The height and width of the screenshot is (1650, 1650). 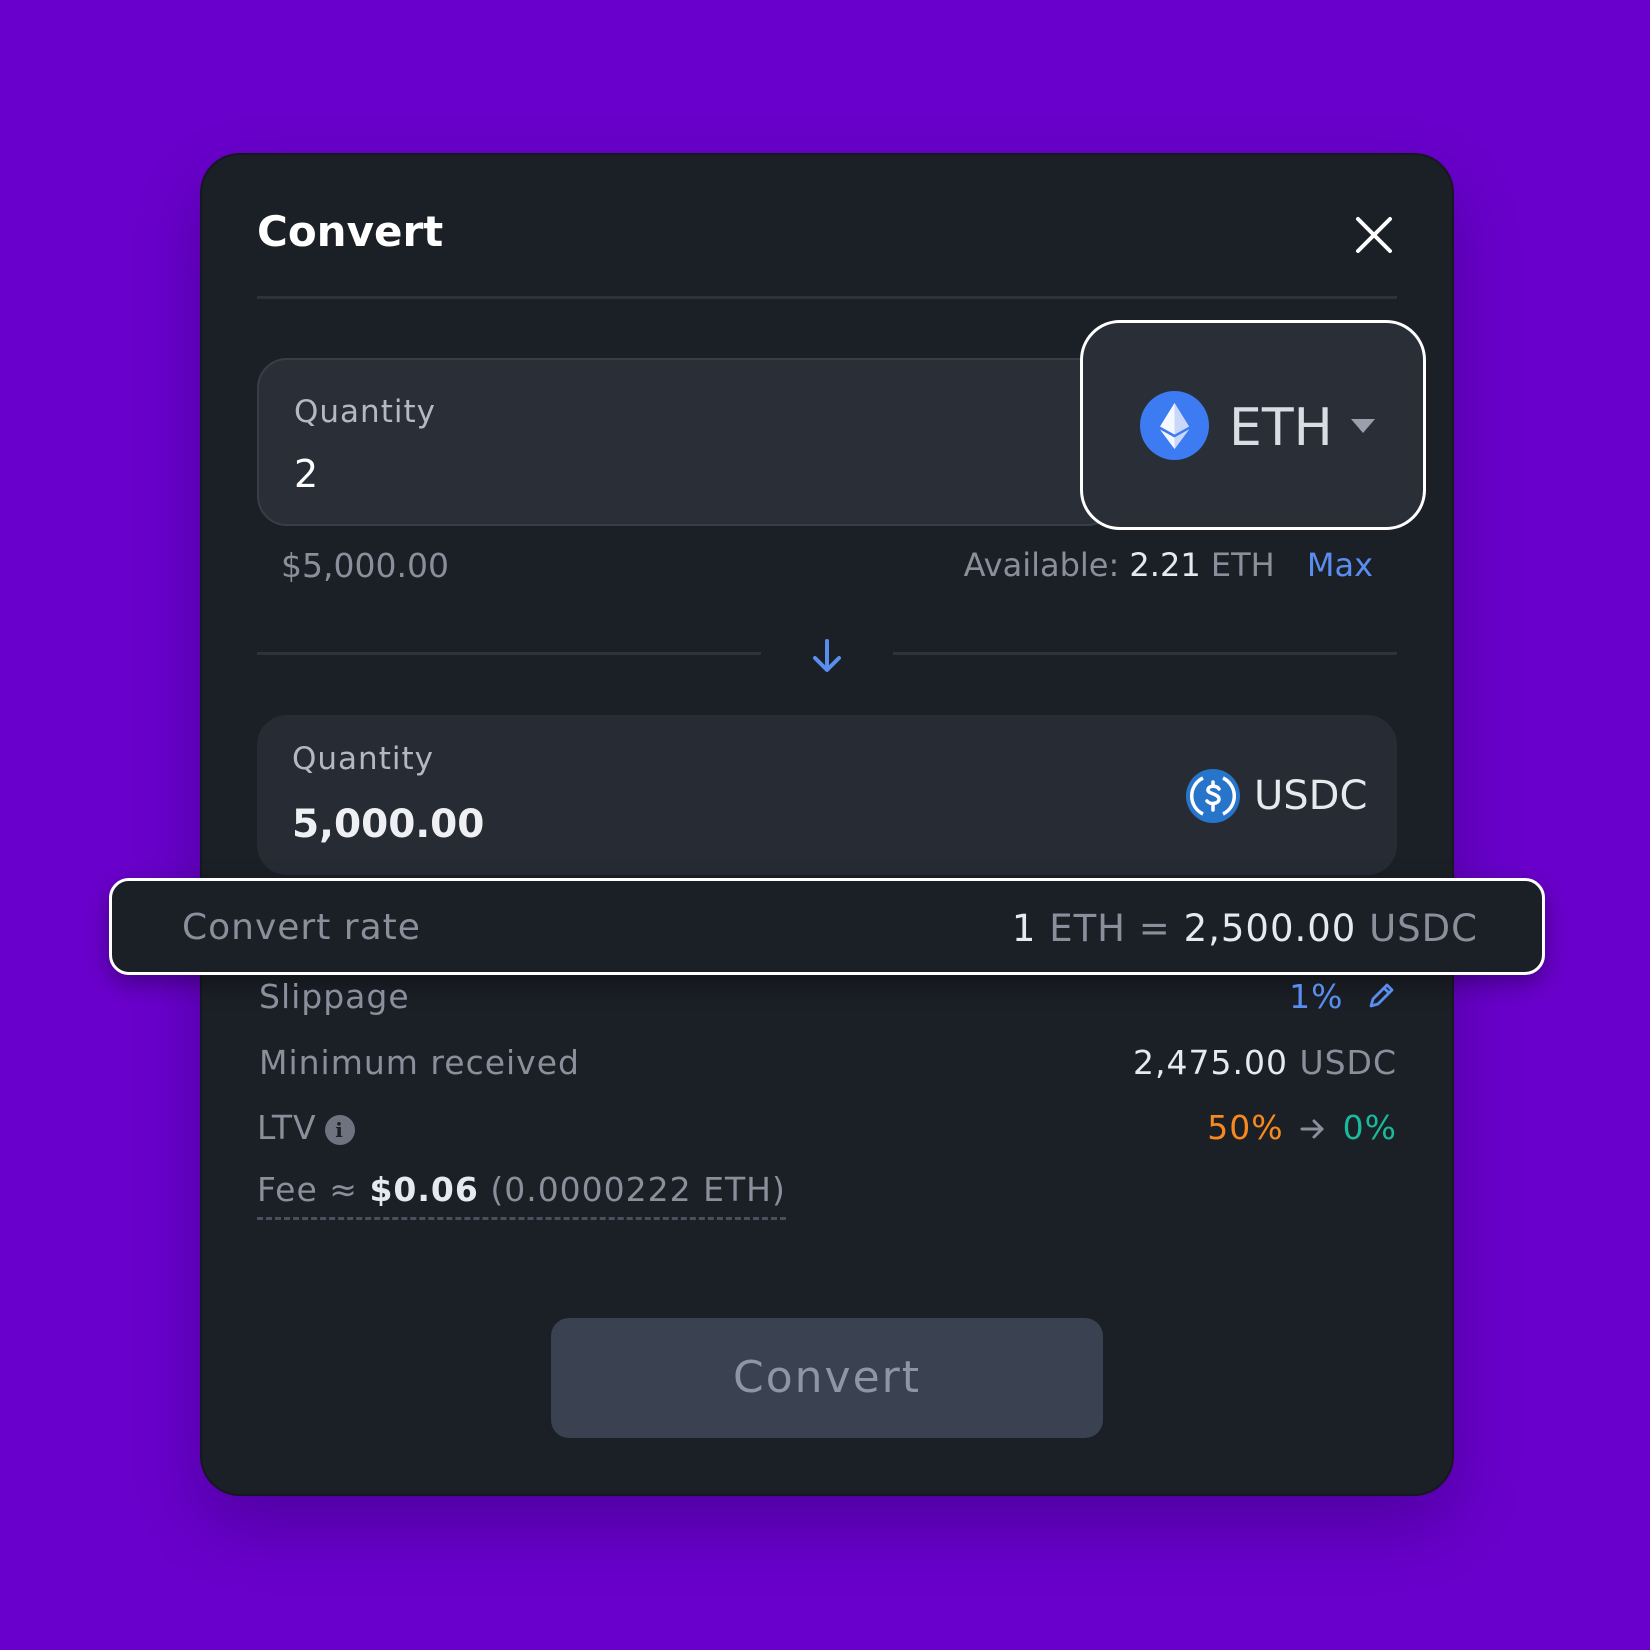 I want to click on min-received-value: 2,475.00 USDC, so click(x=1265, y=1062).